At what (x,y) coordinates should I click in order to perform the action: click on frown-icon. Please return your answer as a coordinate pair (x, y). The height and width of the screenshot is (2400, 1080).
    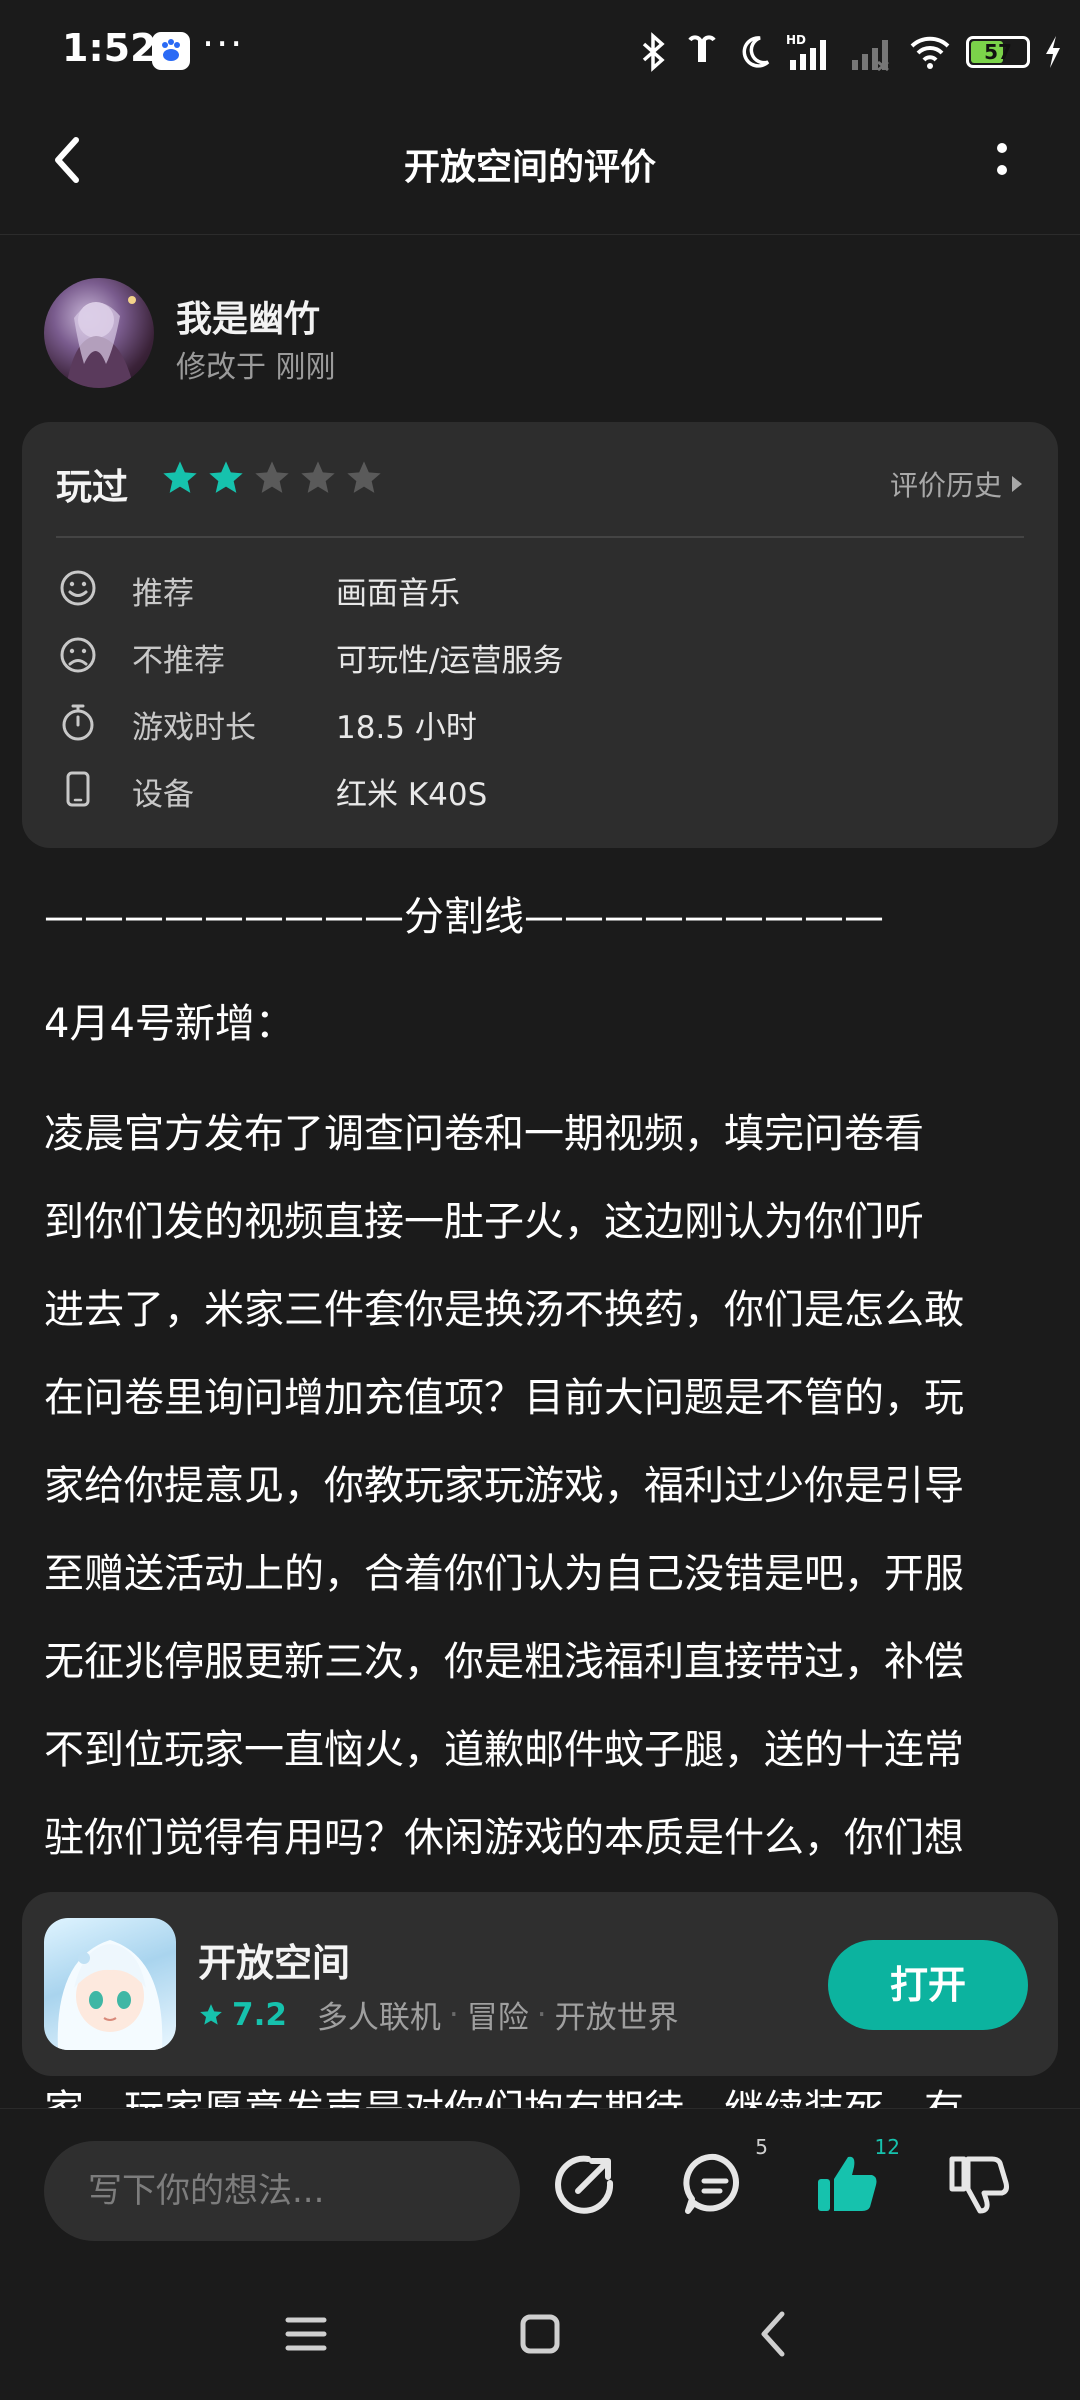
    Looking at the image, I should click on (78, 655).